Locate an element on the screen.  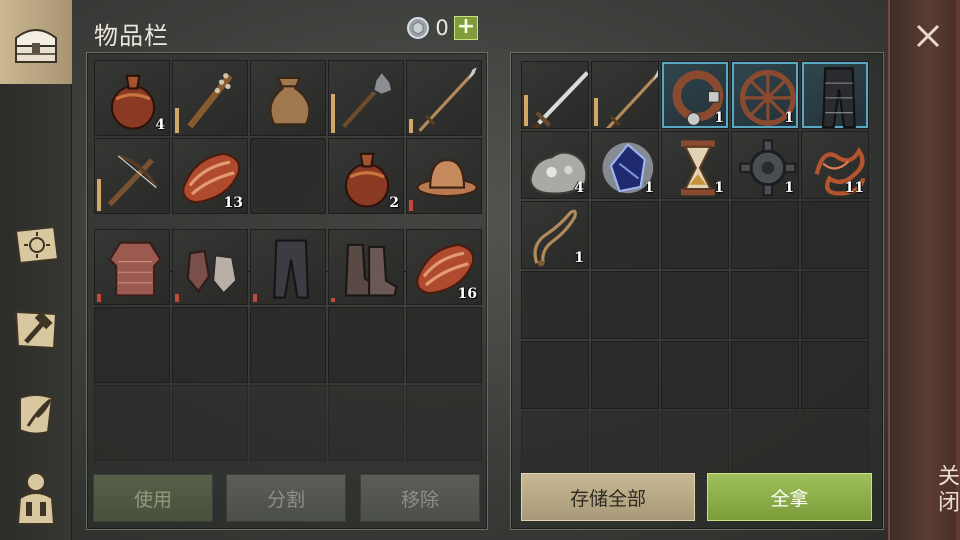
chest-icon is located at coordinates (36, 46).